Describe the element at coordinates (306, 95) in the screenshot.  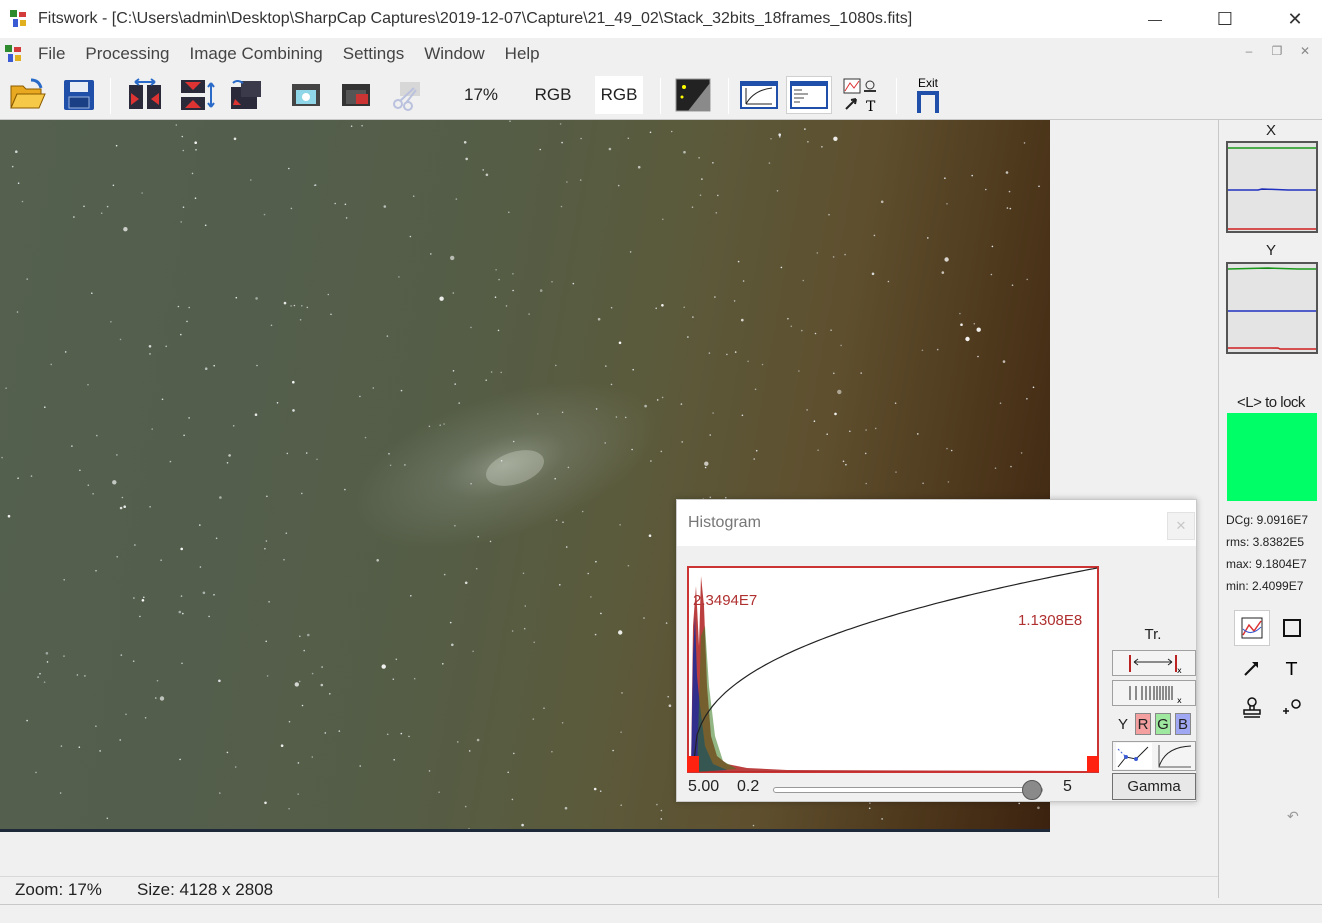
I see `image-view-button` at that location.